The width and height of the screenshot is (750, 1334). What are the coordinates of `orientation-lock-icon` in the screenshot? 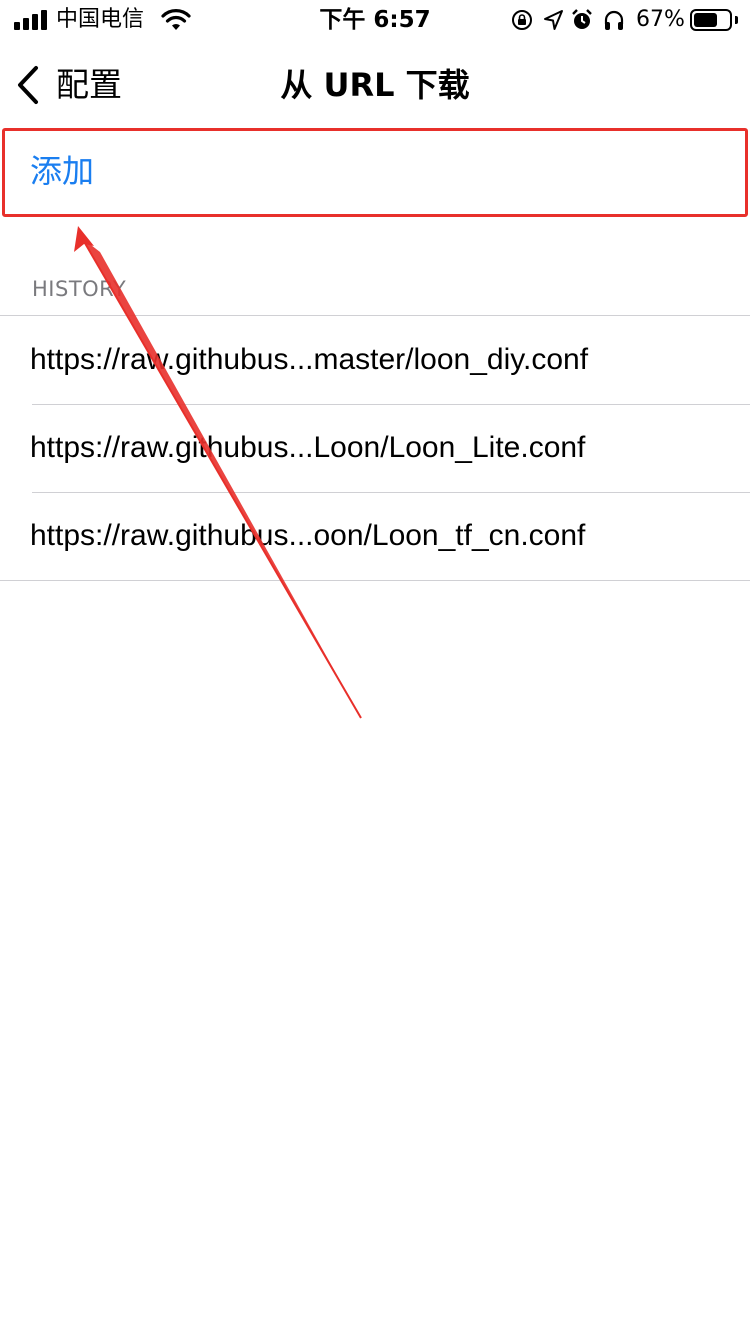 It's located at (522, 20).